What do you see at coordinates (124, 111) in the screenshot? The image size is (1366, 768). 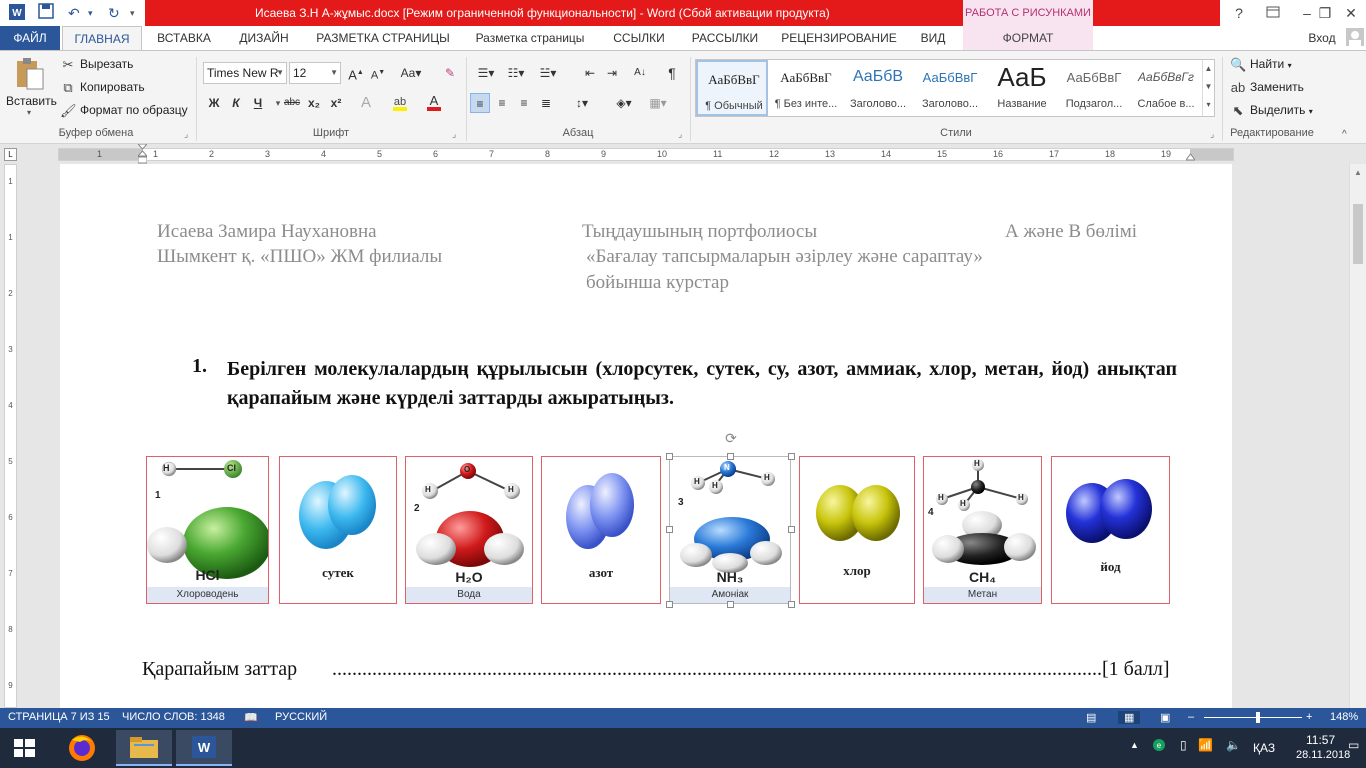 I see `format-painter-button: 🖌 Формат по образцу` at bounding box center [124, 111].